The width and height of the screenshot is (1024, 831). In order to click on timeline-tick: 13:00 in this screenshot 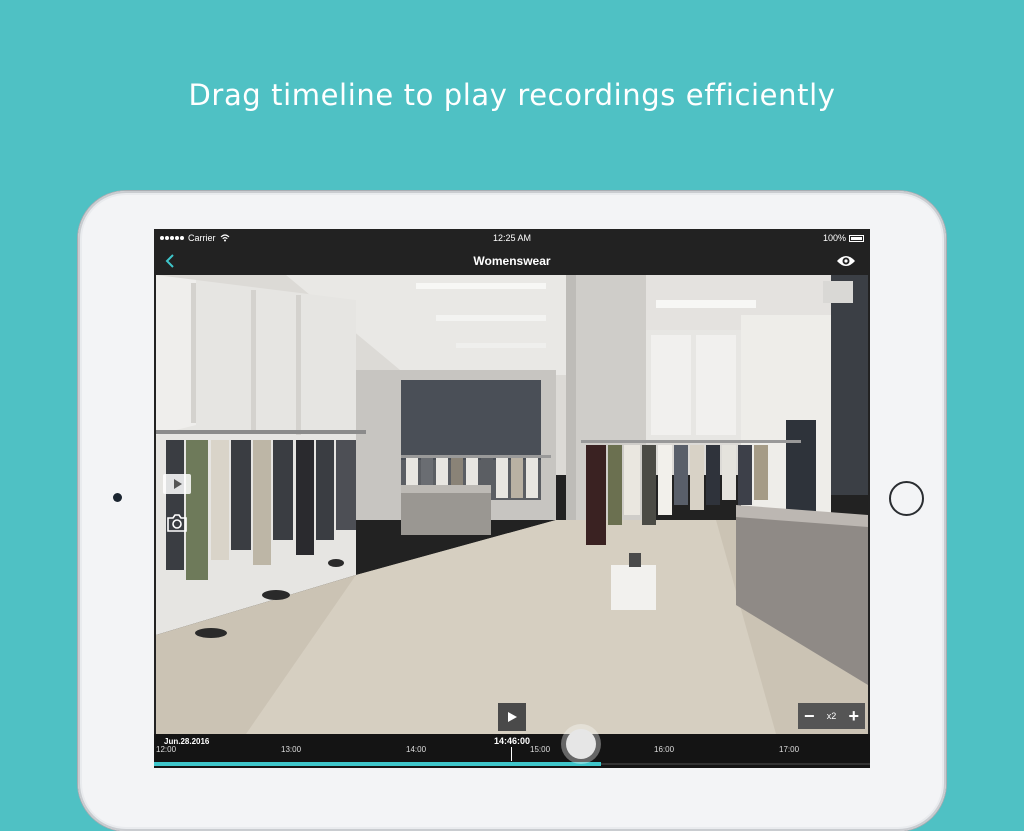, I will do `click(291, 749)`.